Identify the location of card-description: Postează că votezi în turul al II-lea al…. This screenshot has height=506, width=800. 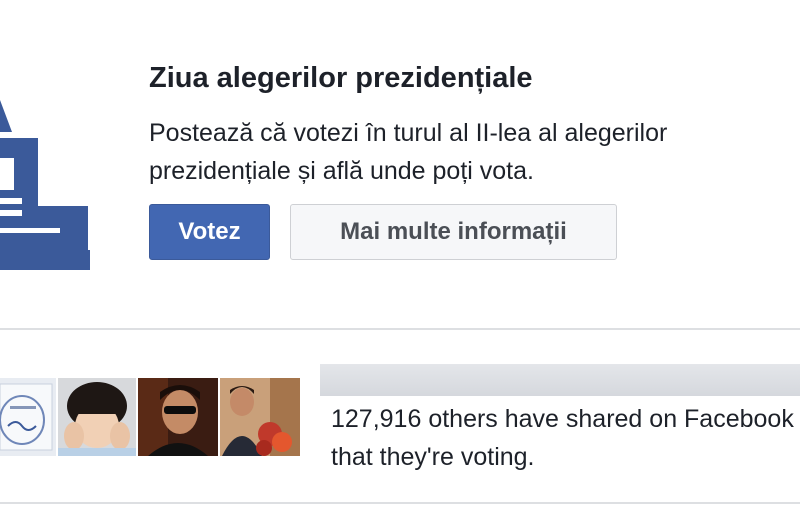
(408, 152).